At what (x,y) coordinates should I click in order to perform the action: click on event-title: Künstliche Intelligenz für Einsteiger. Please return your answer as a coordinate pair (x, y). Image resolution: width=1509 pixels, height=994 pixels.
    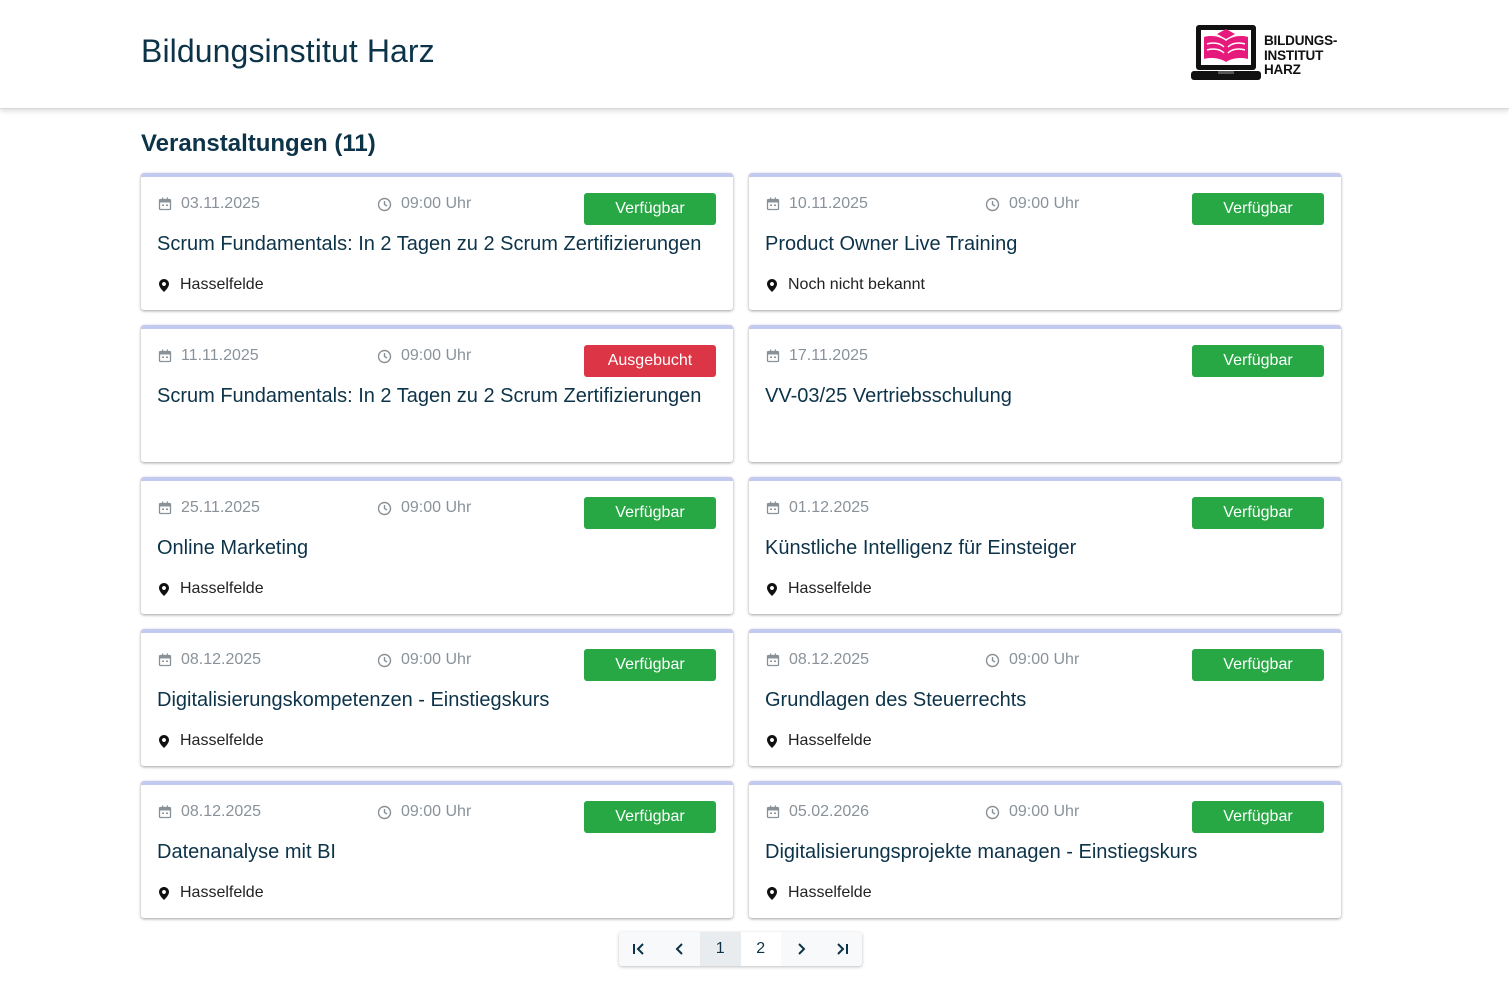
    Looking at the image, I should click on (920, 548).